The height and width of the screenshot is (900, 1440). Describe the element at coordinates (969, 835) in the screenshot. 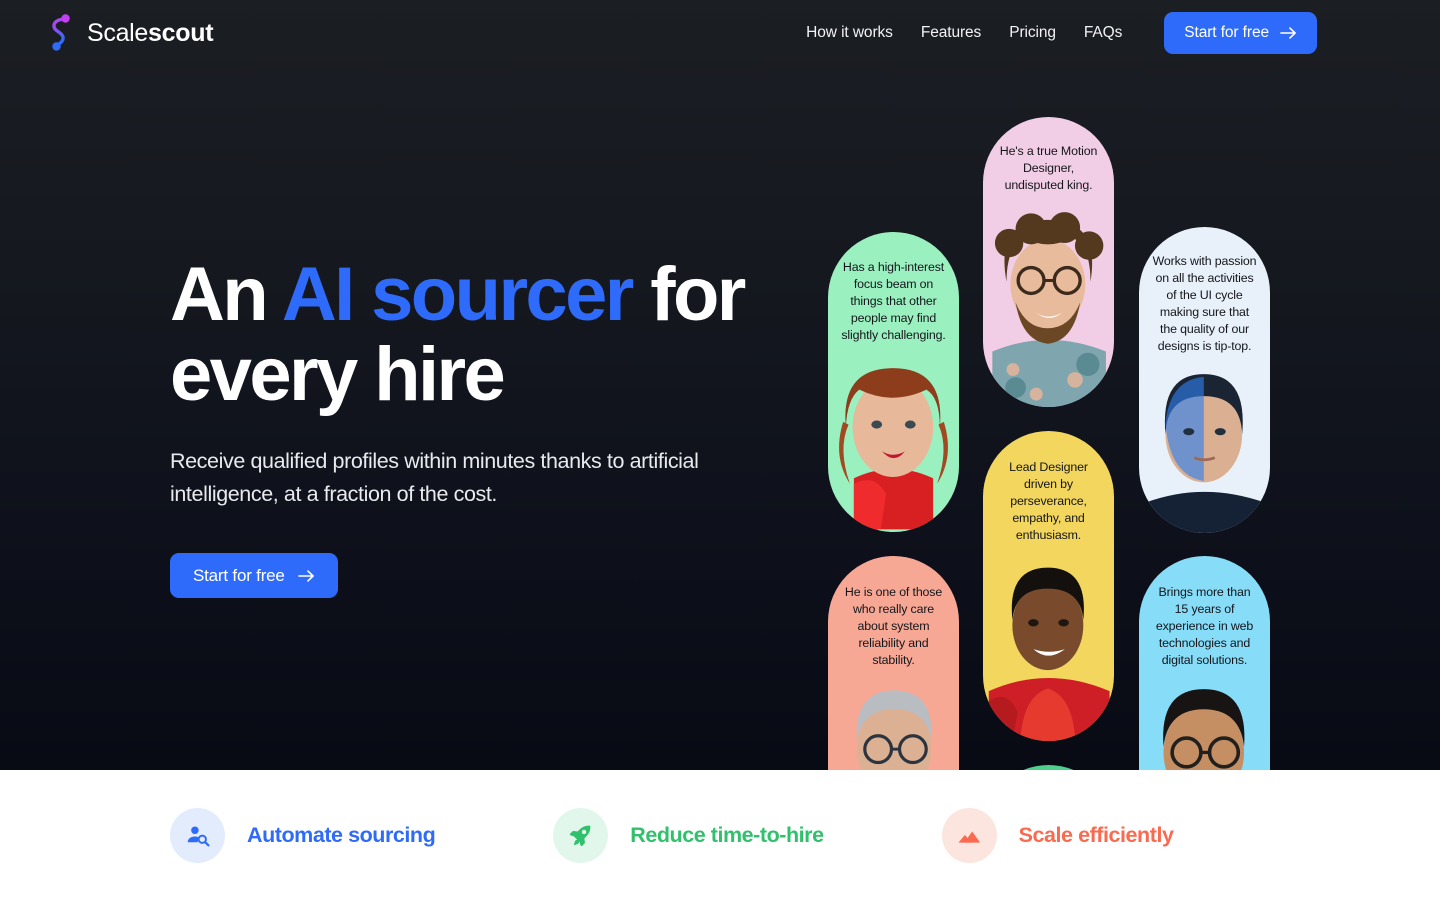

I see `mountain-icon` at that location.